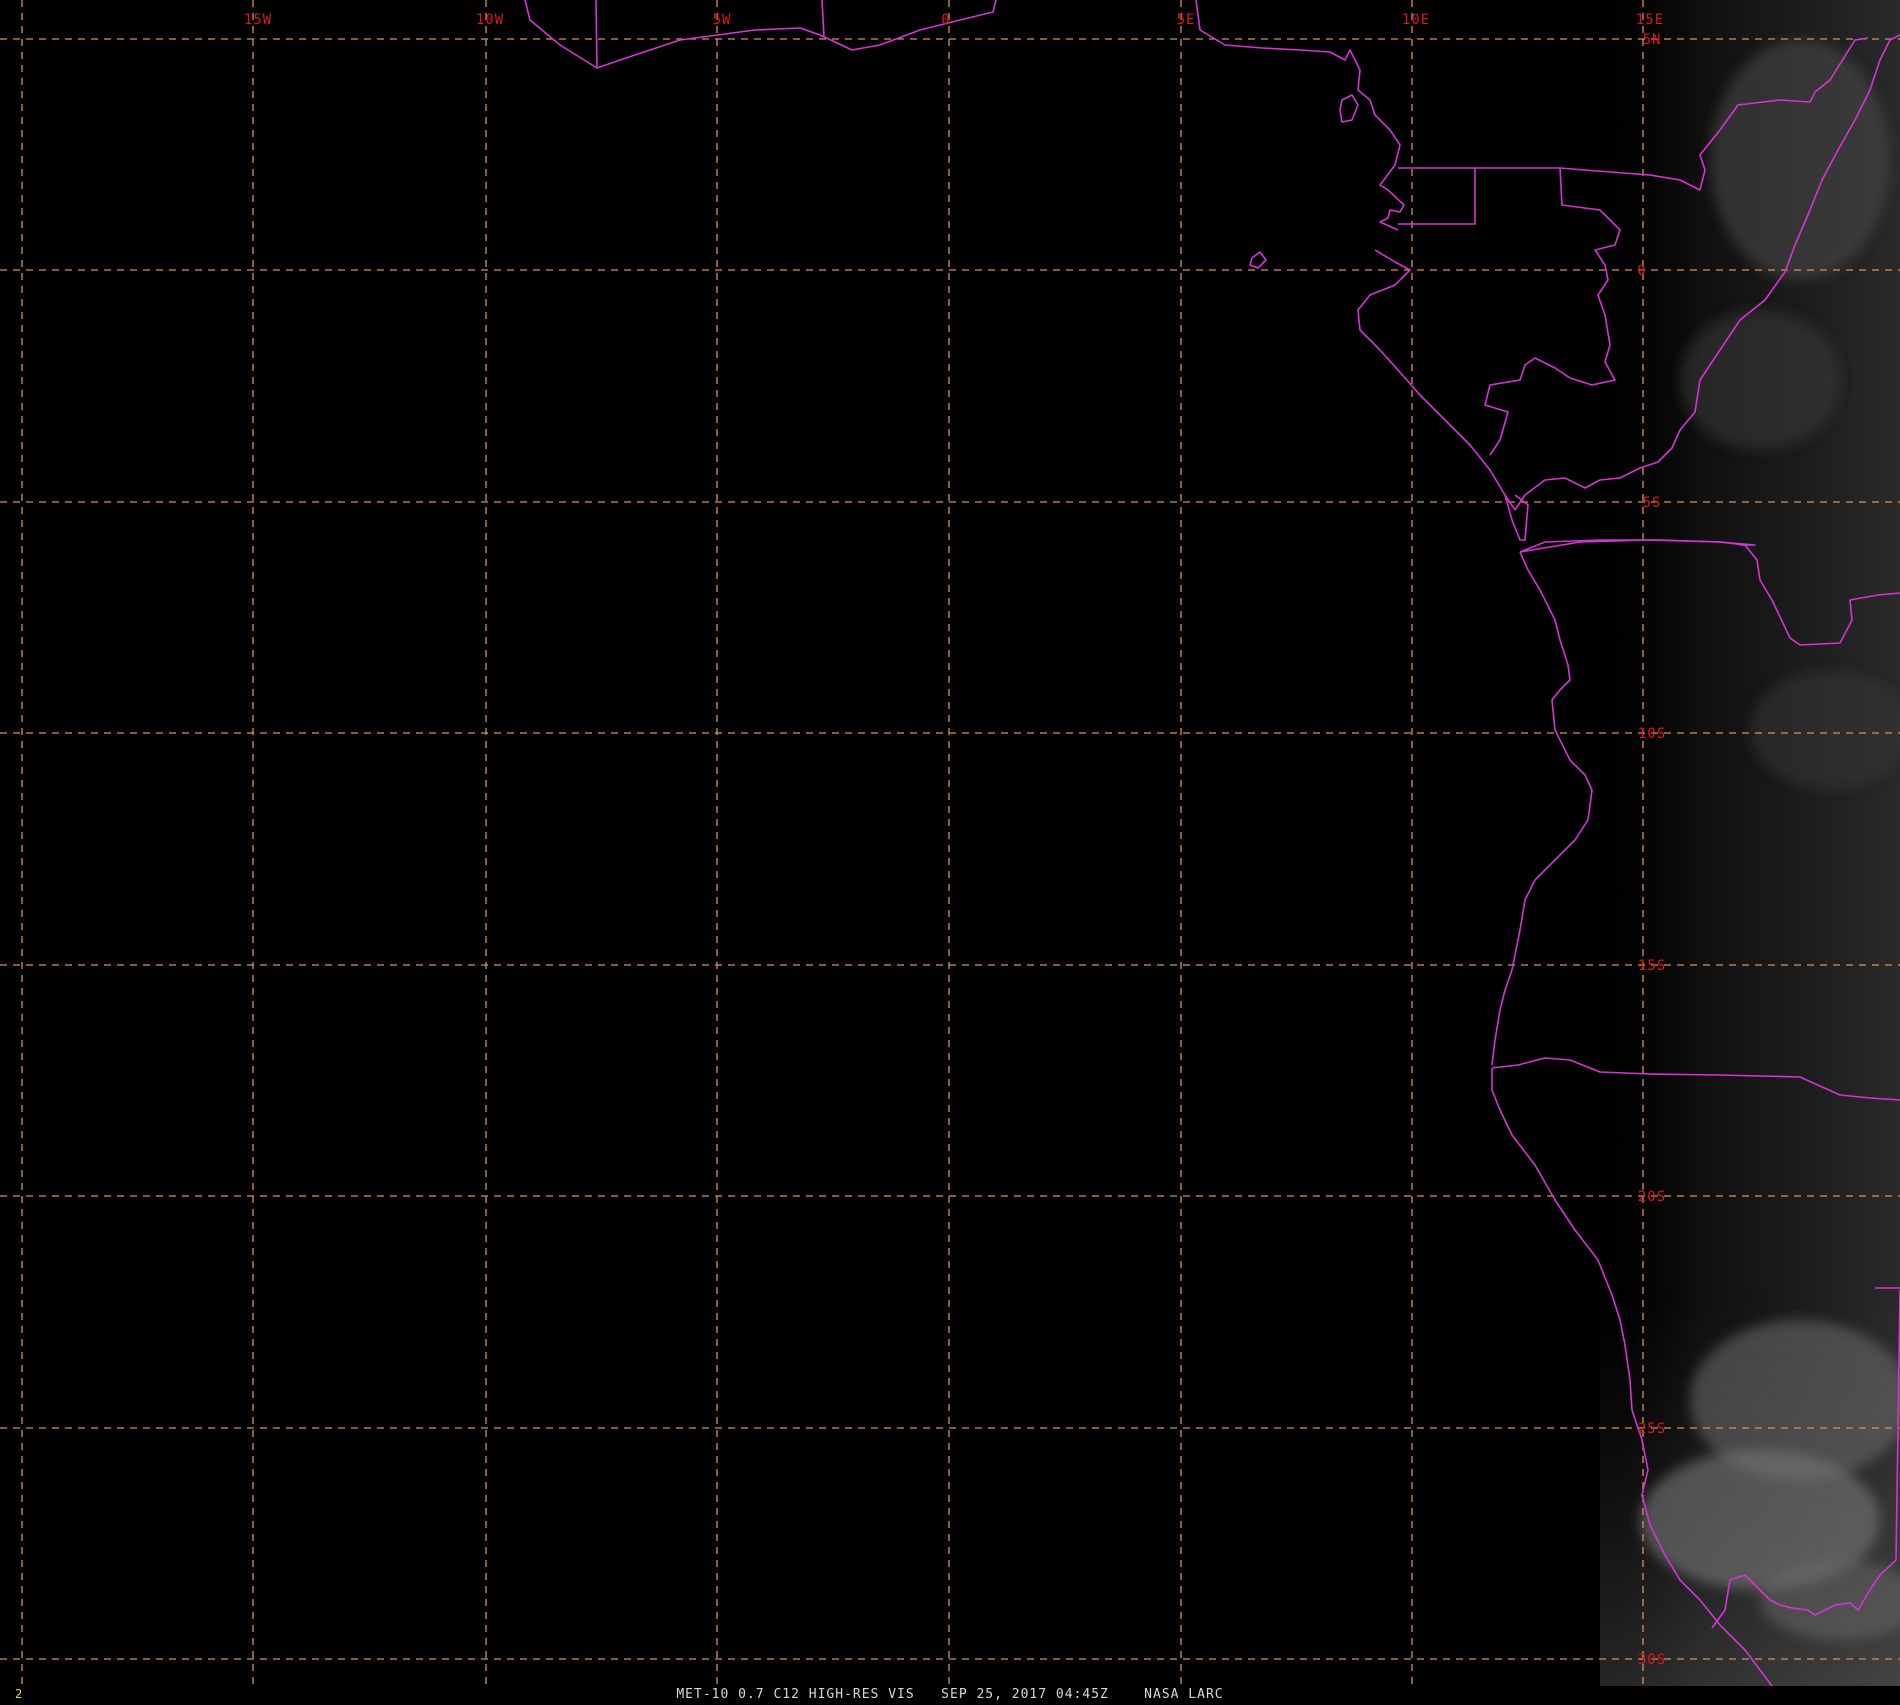 This screenshot has width=1900, height=1705. Describe the element at coordinates (1652, 40) in the screenshot. I see `latitude-label: 5N` at that location.